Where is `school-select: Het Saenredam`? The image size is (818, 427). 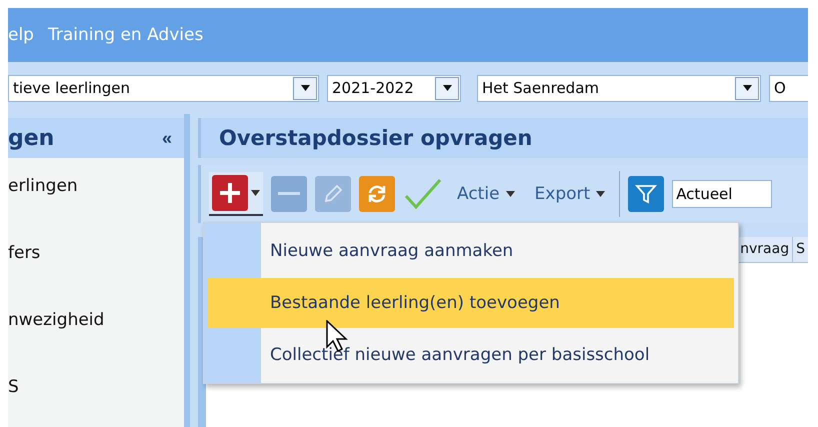
school-select: Het Saenredam is located at coordinates (619, 88).